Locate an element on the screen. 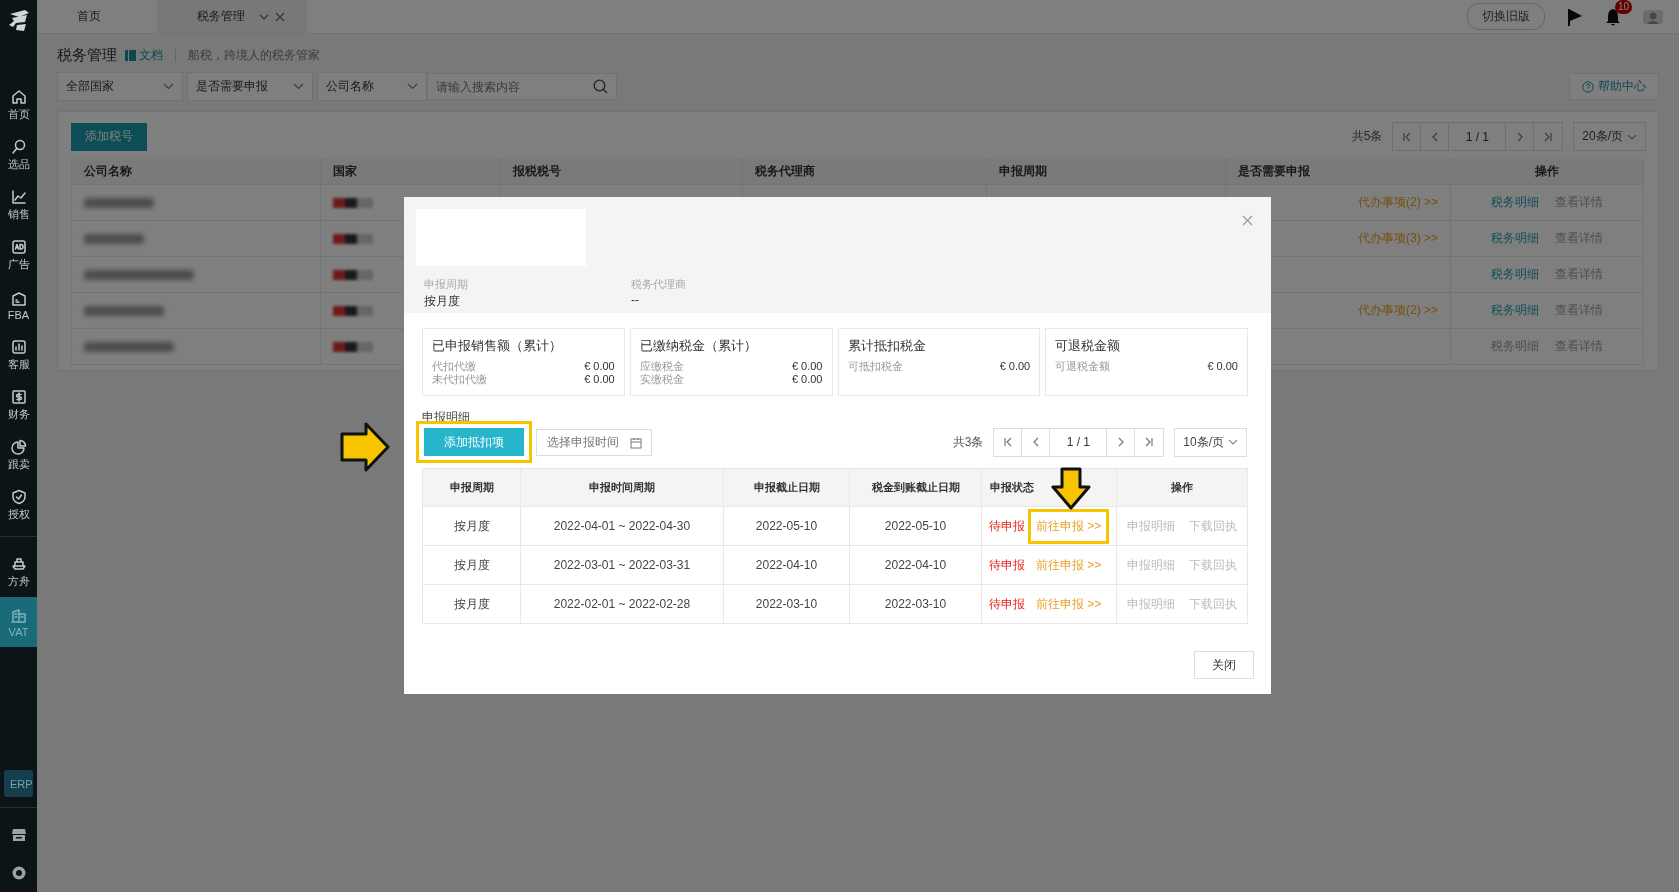 This screenshot has width=1679, height=892. shield-icon is located at coordinates (18, 497).